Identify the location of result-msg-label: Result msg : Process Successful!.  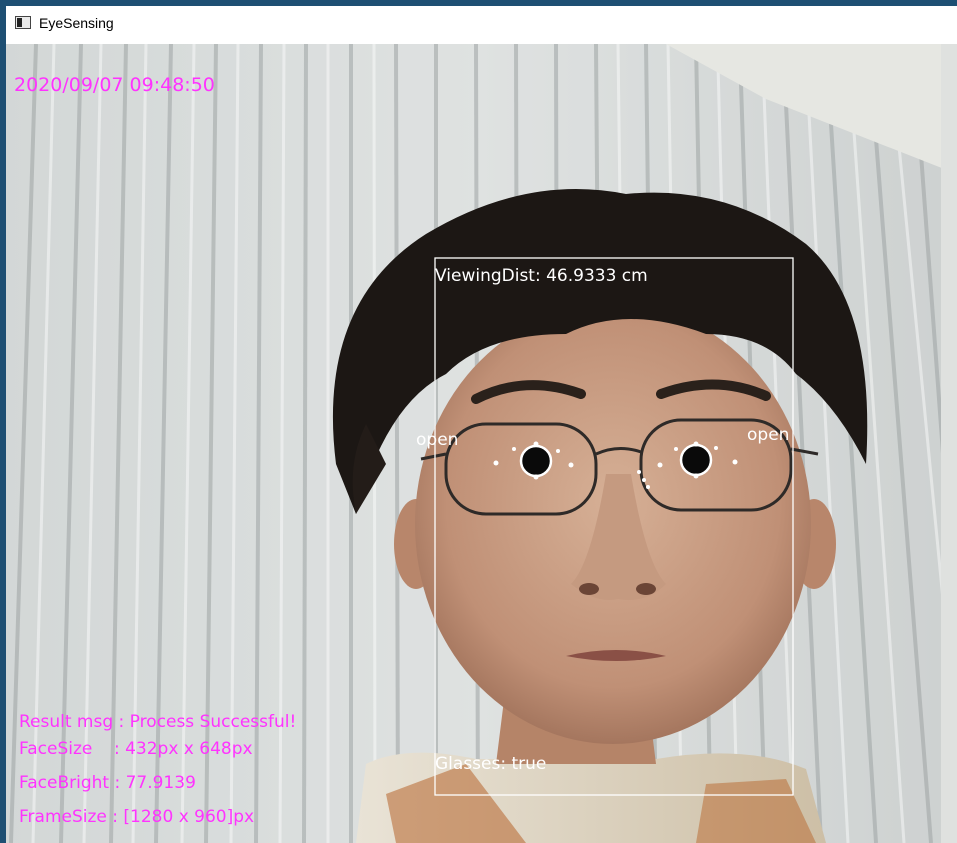
(158, 722).